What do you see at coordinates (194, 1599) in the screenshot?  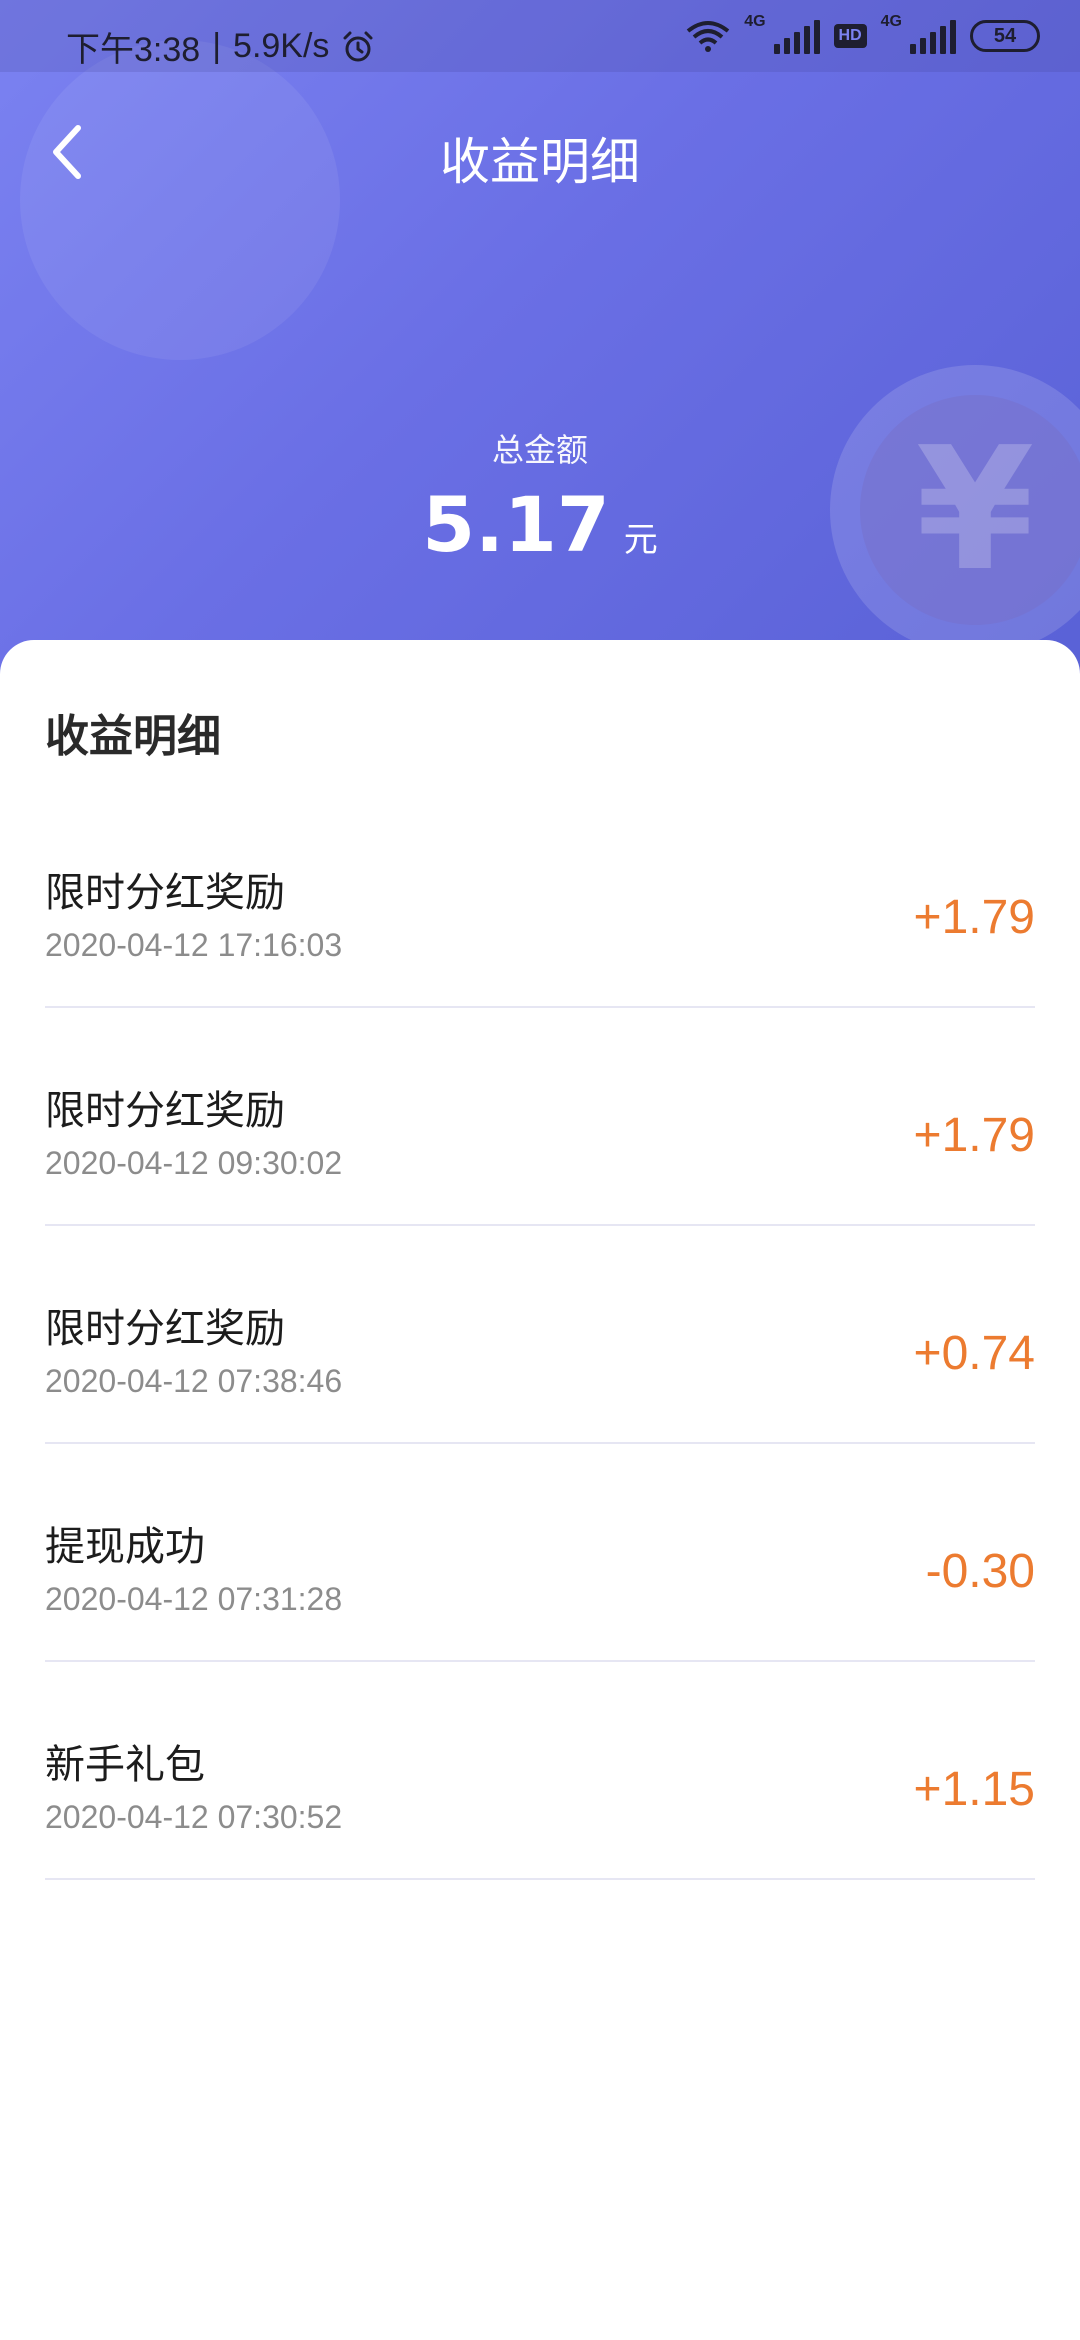 I see `record-time: 2020-04-12 07:31:28` at bounding box center [194, 1599].